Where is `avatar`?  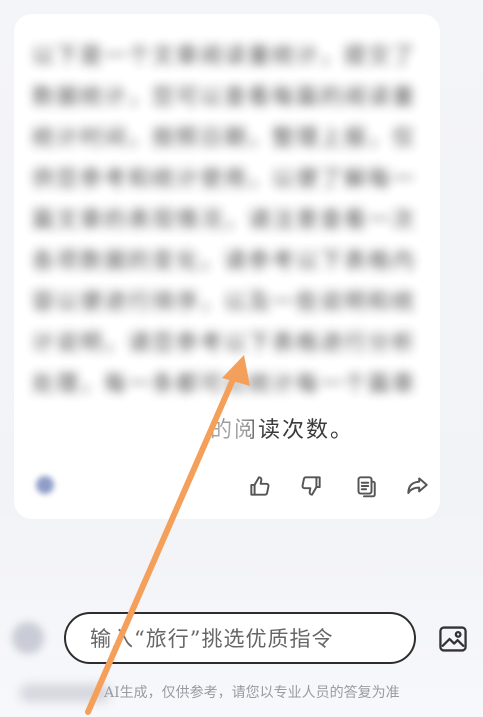
avatar is located at coordinates (28, 638).